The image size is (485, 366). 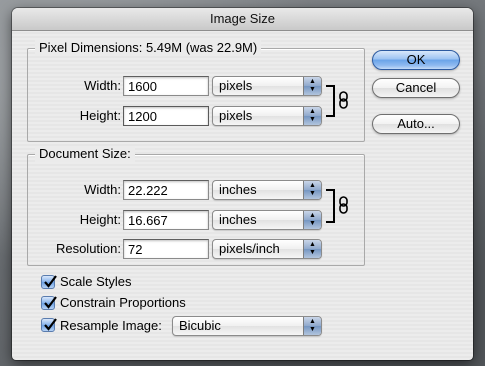 I want to click on pixel-width-label: Width:, so click(x=102, y=85).